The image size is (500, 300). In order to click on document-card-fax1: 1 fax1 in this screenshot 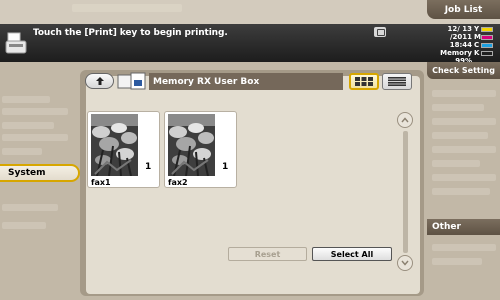, I will do `click(123, 149)`.